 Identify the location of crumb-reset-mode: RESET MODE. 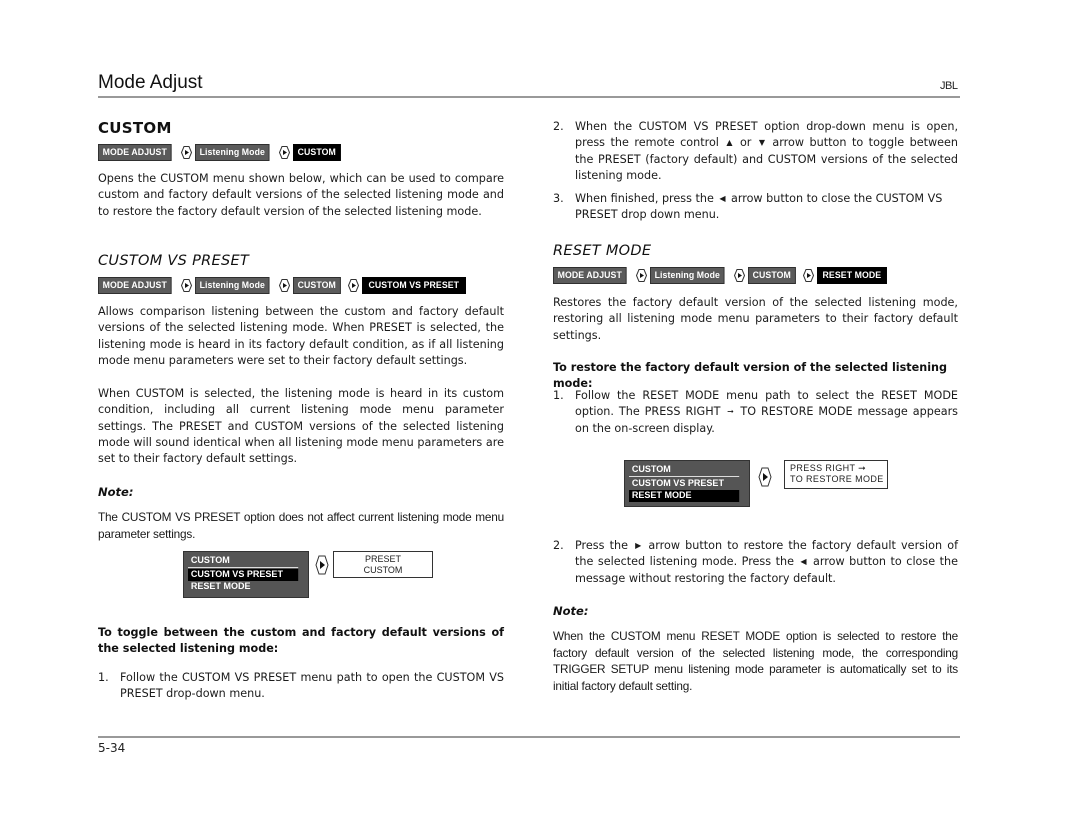
(851, 275).